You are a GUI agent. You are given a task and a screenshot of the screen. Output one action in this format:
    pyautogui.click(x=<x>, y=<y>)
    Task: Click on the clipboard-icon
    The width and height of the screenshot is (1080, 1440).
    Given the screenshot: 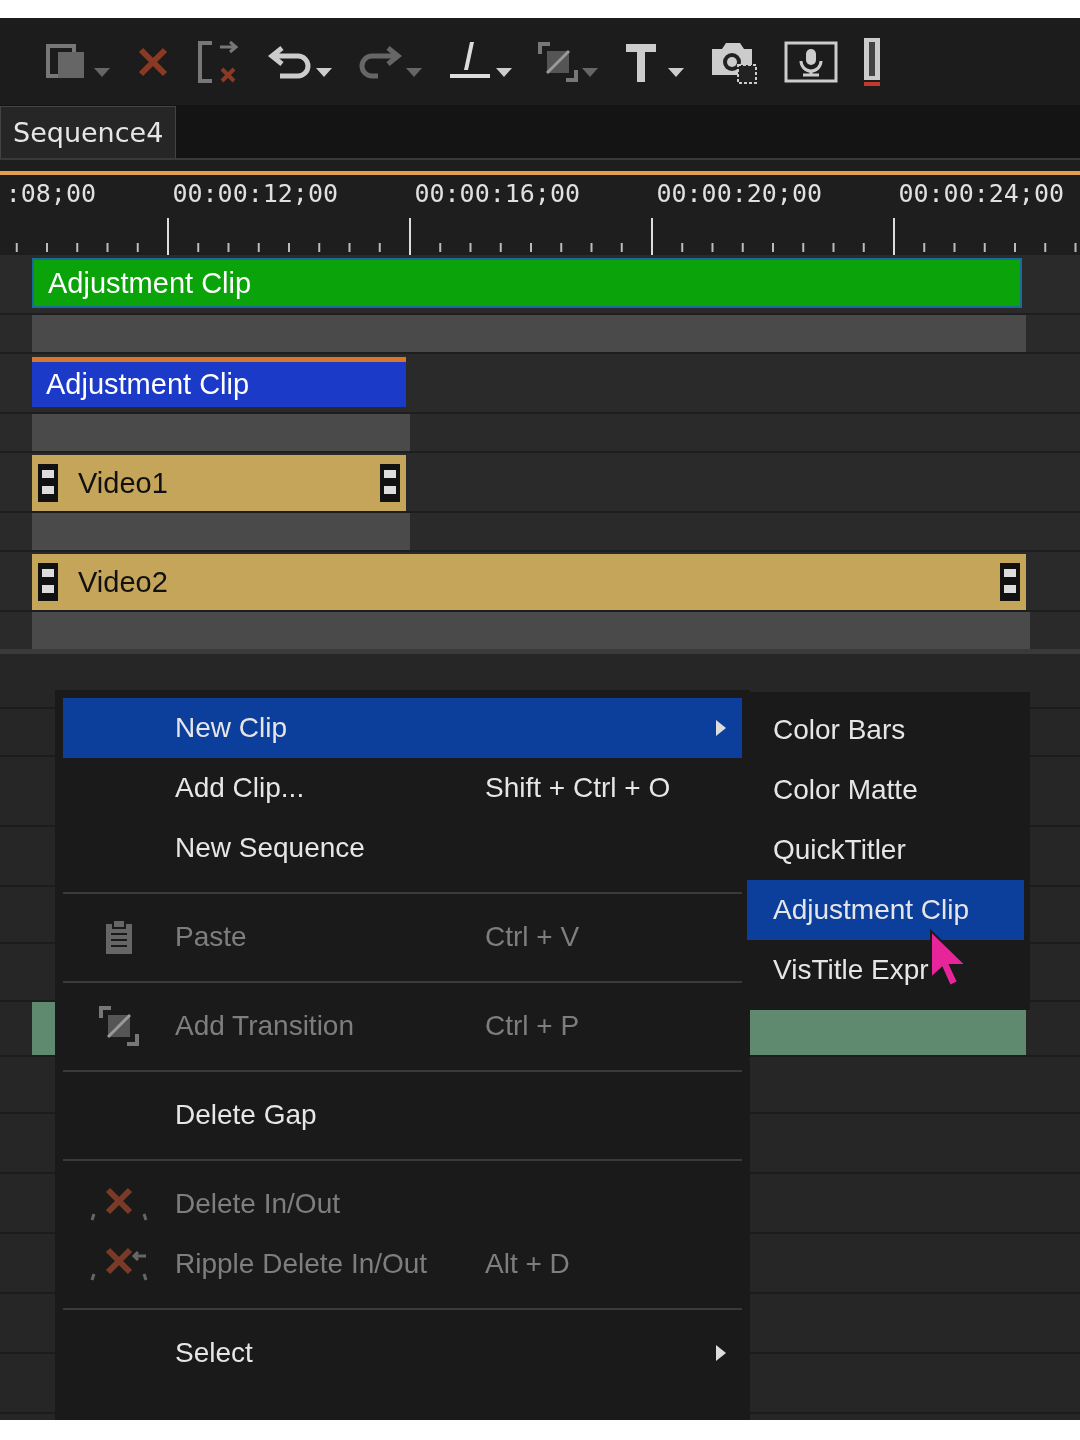 What is the action you would take?
    pyautogui.click(x=119, y=937)
    